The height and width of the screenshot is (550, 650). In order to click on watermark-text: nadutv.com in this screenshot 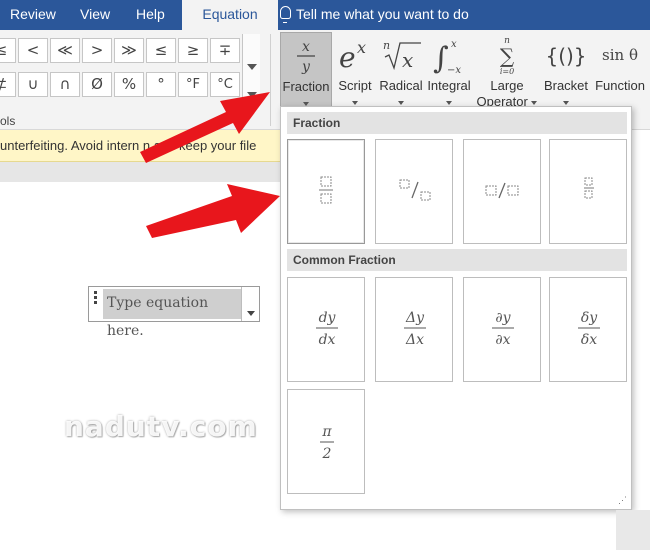, I will do `click(161, 426)`.